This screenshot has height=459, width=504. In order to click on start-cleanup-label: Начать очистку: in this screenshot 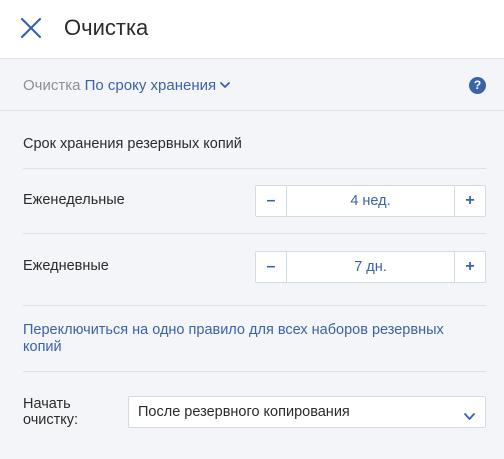, I will do `click(51, 412)`.